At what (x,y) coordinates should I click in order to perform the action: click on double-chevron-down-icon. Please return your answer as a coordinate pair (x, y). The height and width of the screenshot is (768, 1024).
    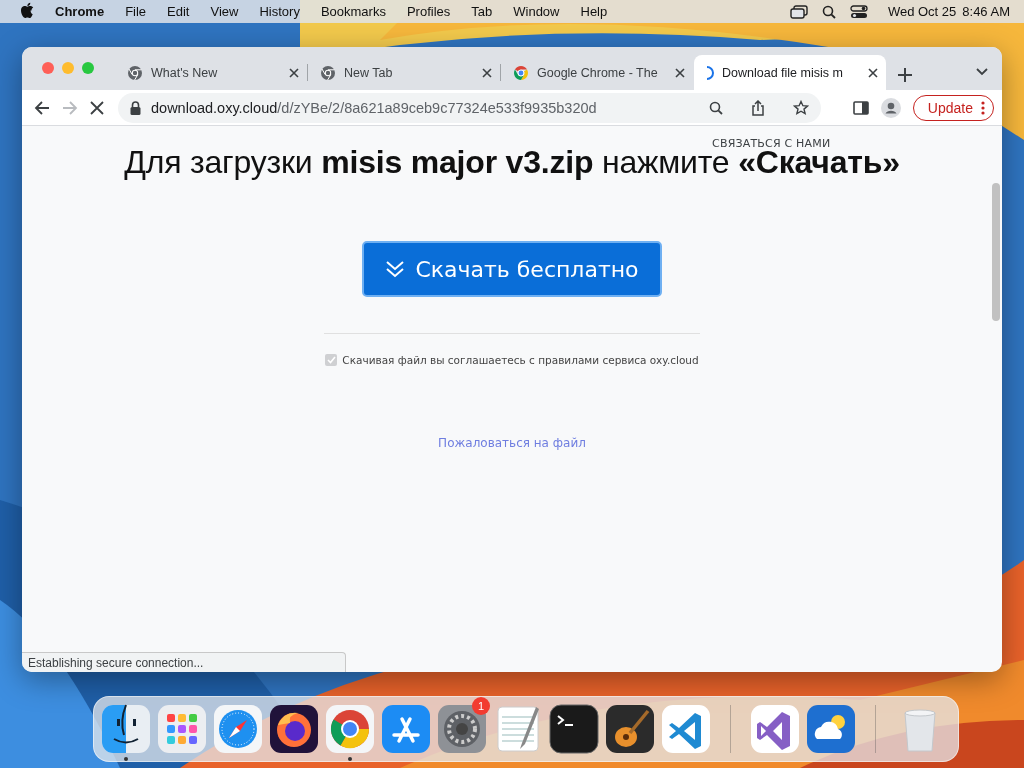
    Looking at the image, I should click on (395, 269).